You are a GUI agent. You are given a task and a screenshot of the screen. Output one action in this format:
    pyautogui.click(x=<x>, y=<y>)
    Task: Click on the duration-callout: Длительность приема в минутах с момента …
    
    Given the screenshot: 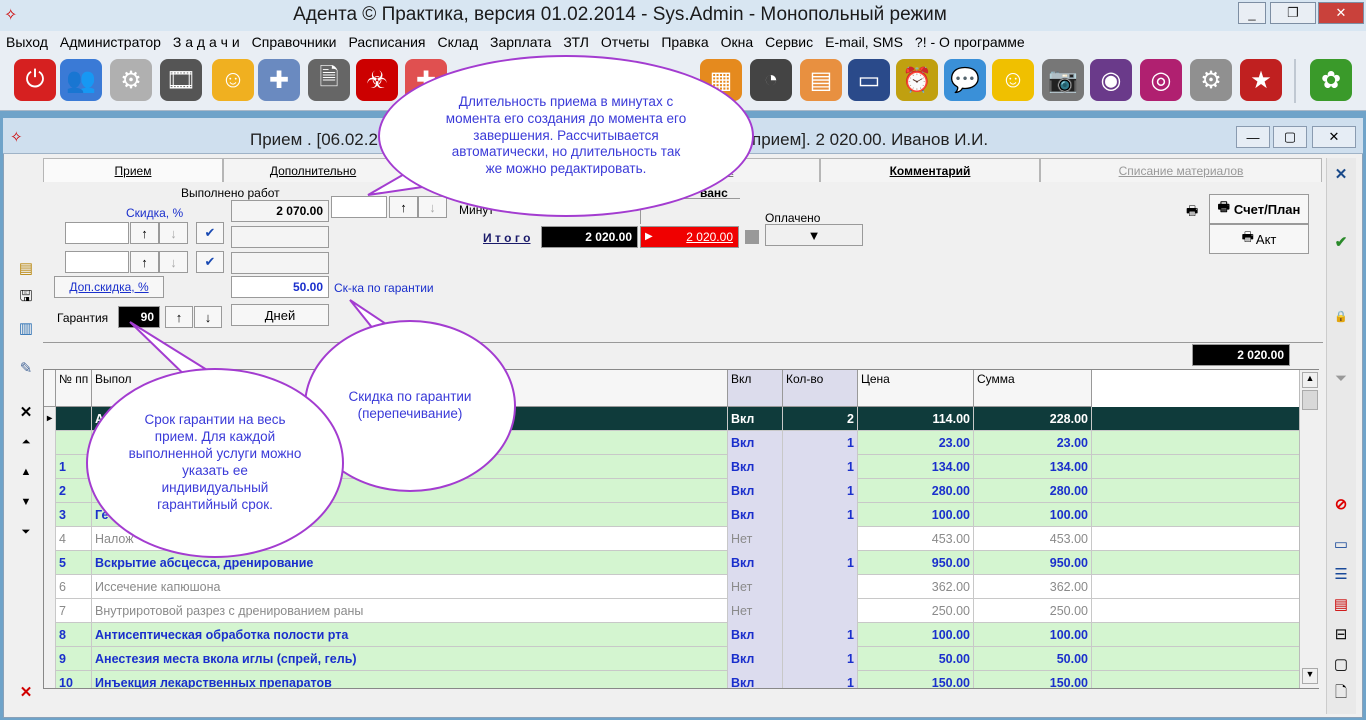 What is the action you would take?
    pyautogui.click(x=566, y=136)
    